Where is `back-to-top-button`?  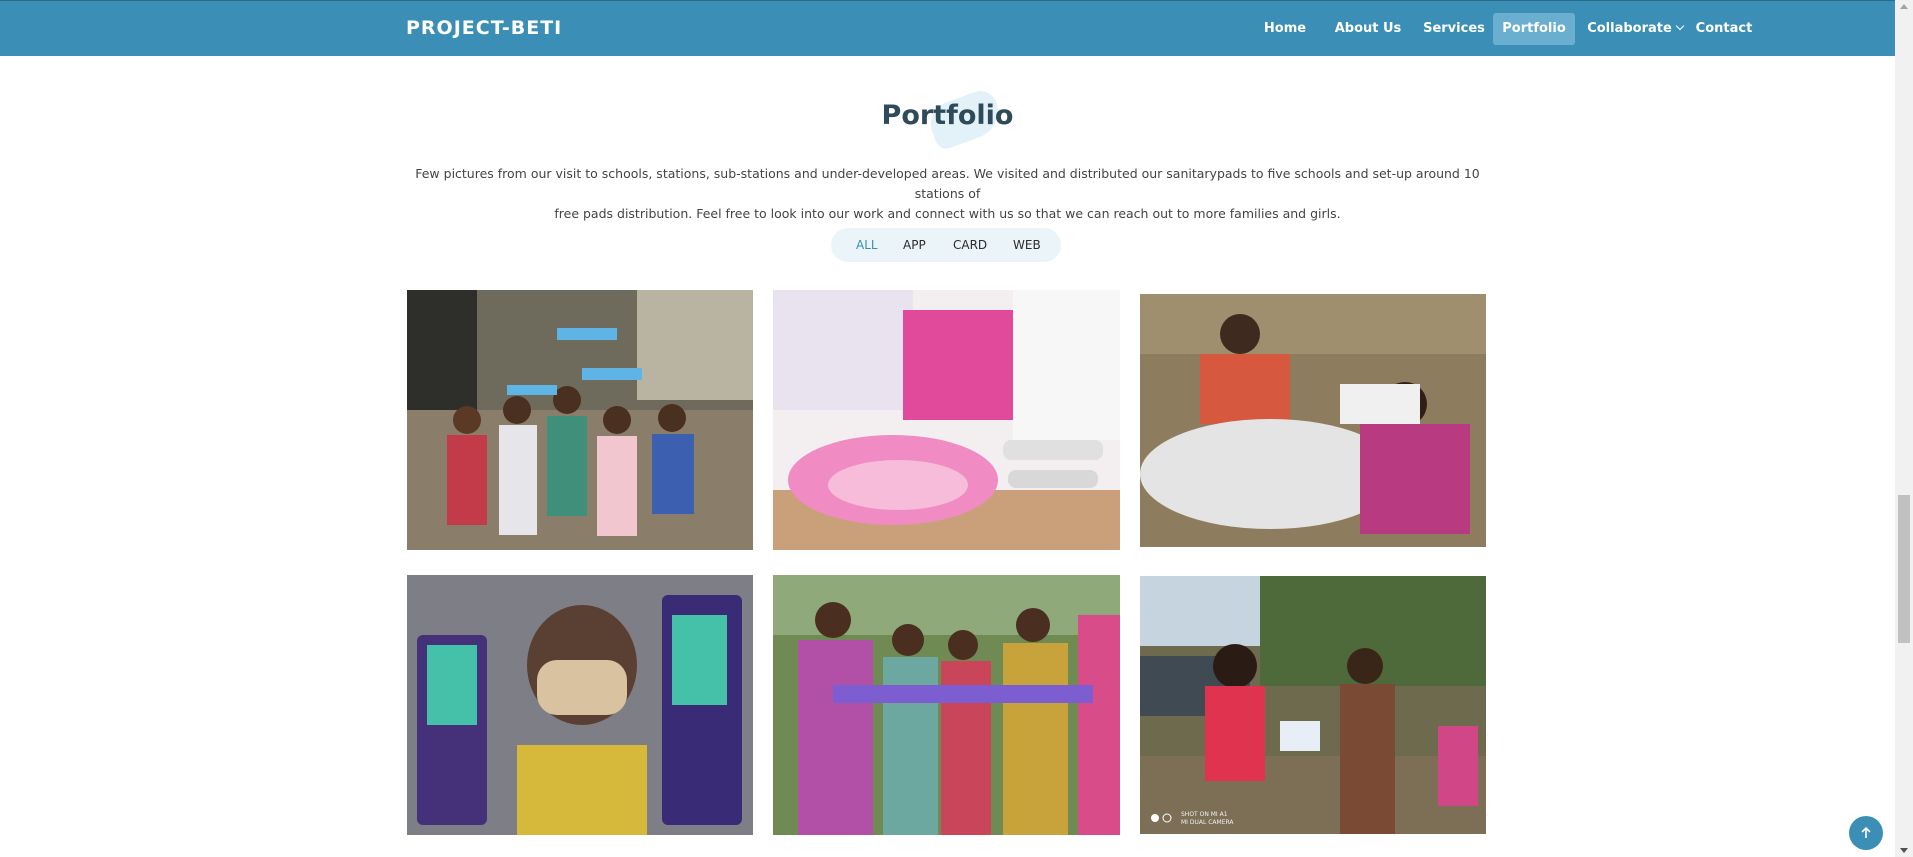
back-to-top-button is located at coordinates (1866, 833).